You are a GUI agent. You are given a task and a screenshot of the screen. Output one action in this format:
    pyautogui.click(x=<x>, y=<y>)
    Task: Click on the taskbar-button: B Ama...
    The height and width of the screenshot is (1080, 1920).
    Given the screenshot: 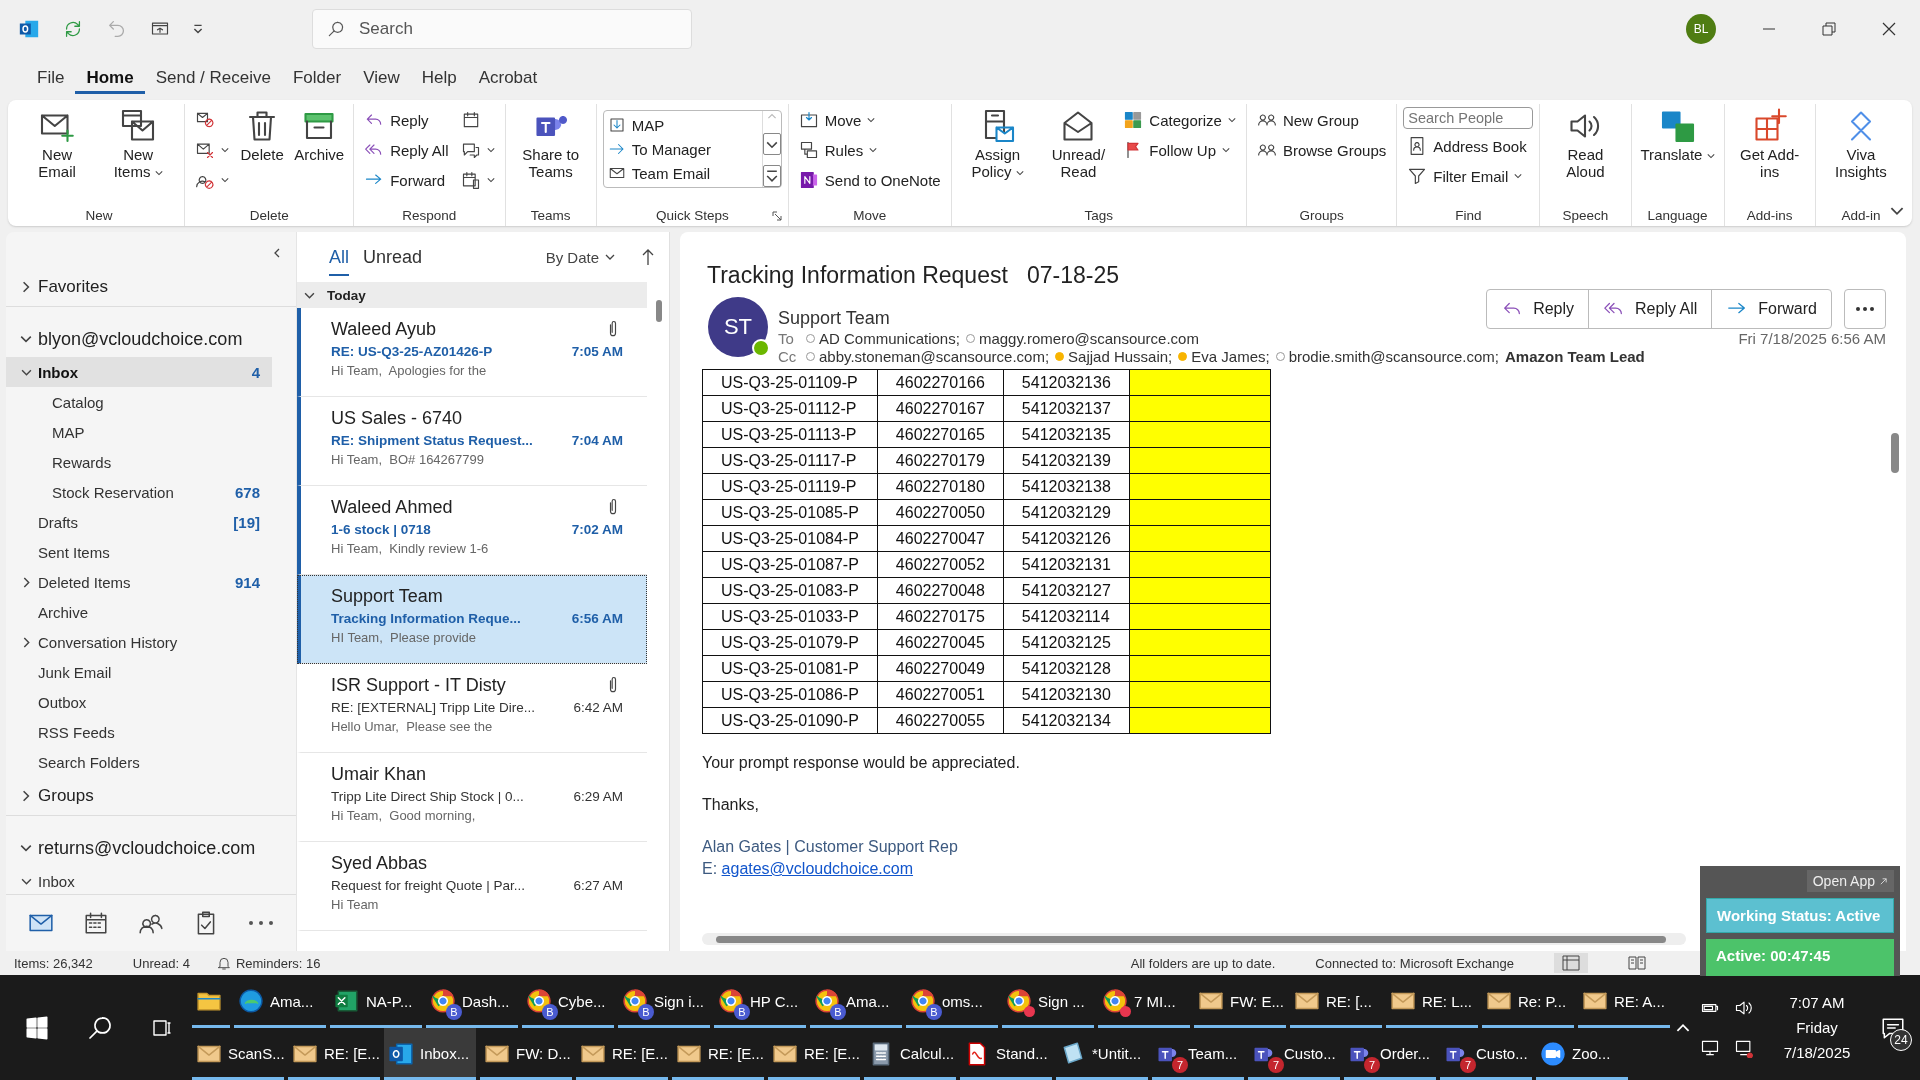 What is the action you would take?
    pyautogui.click(x=856, y=1001)
    